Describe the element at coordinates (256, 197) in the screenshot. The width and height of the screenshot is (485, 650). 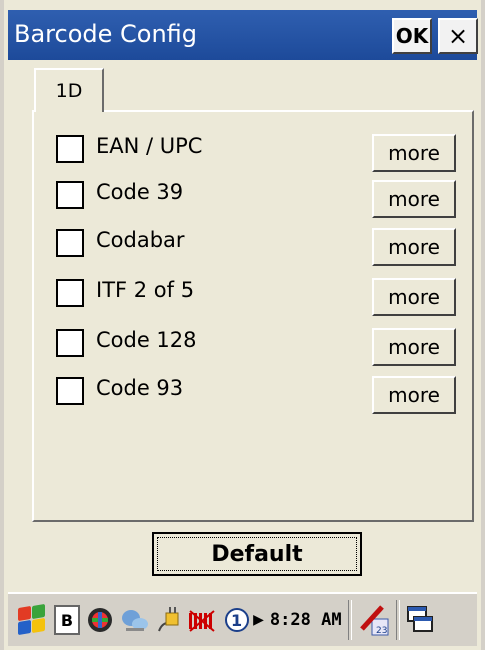
I see `option-row: Code 39 more` at that location.